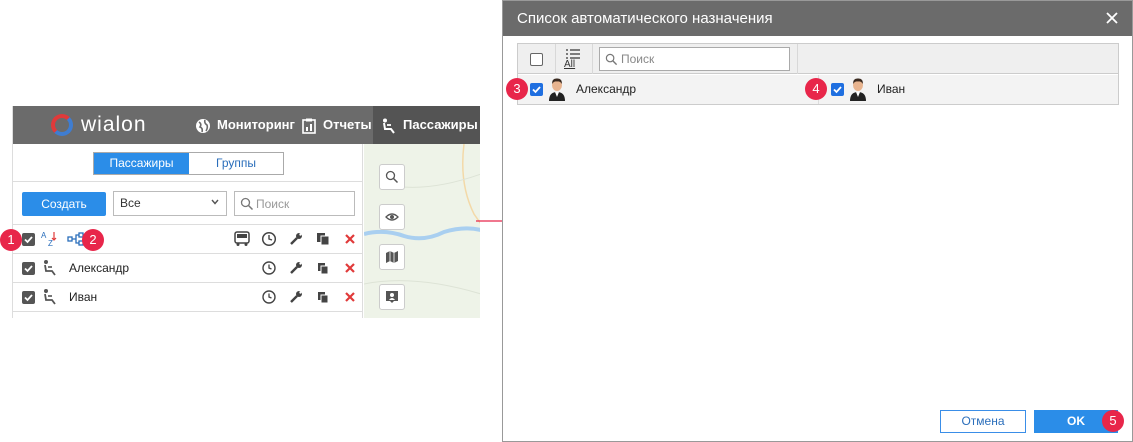  I want to click on eye-icon, so click(392, 217).